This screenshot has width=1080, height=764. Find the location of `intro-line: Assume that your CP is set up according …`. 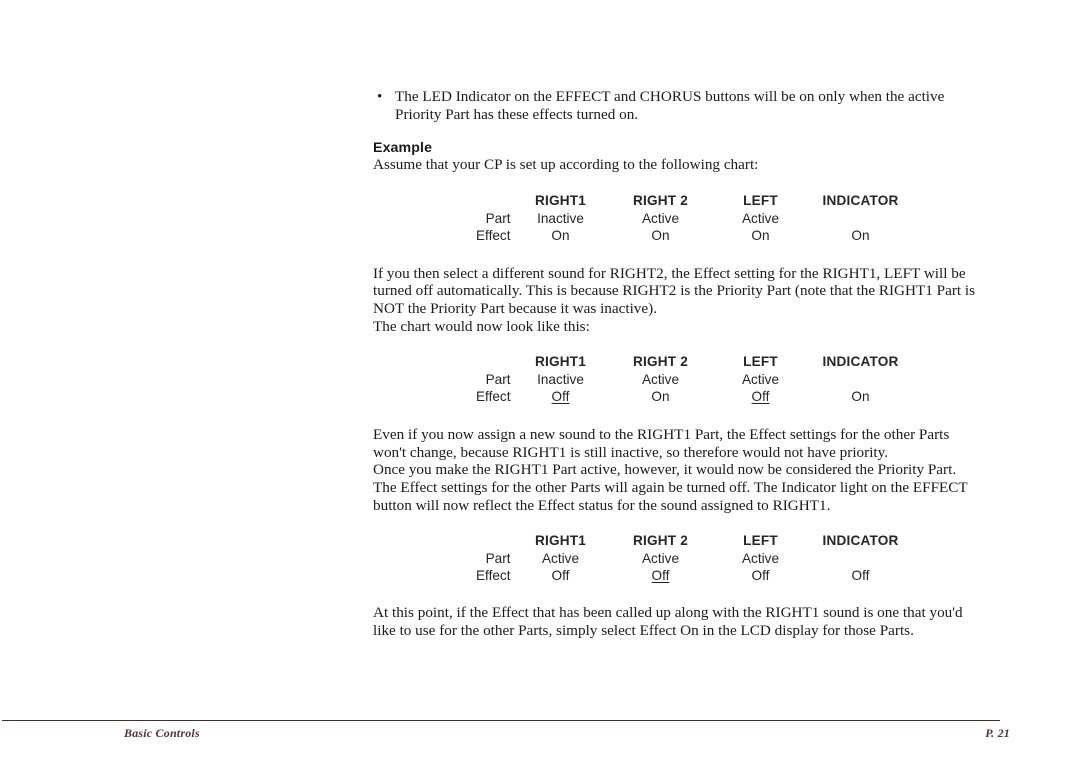

intro-line: Assume that your CP is set up according … is located at coordinates (566, 165).